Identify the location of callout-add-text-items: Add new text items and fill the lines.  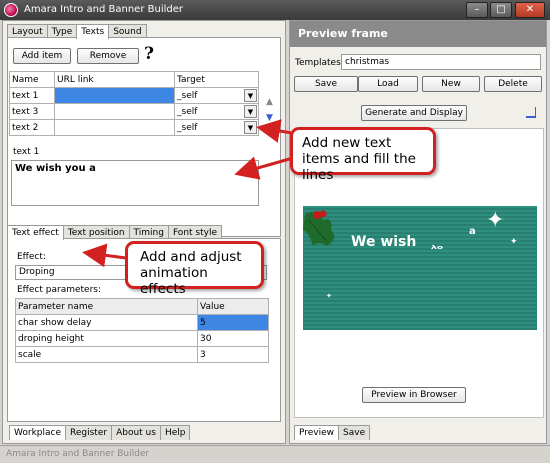
(363, 155).